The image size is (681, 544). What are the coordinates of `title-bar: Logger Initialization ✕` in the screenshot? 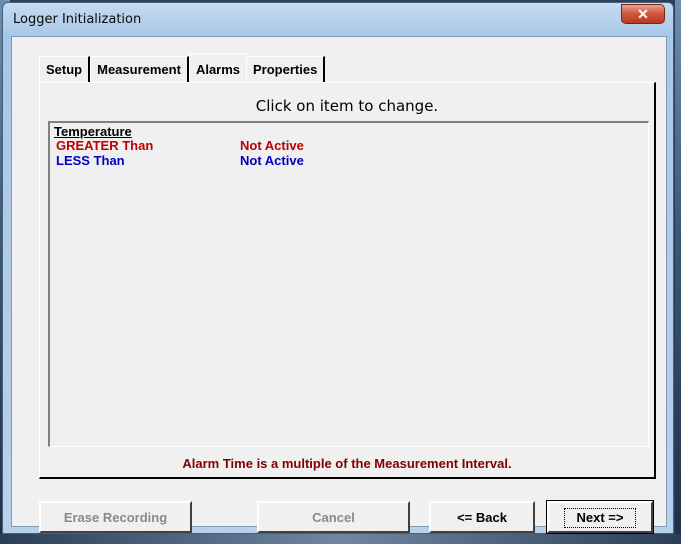 It's located at (338, 20).